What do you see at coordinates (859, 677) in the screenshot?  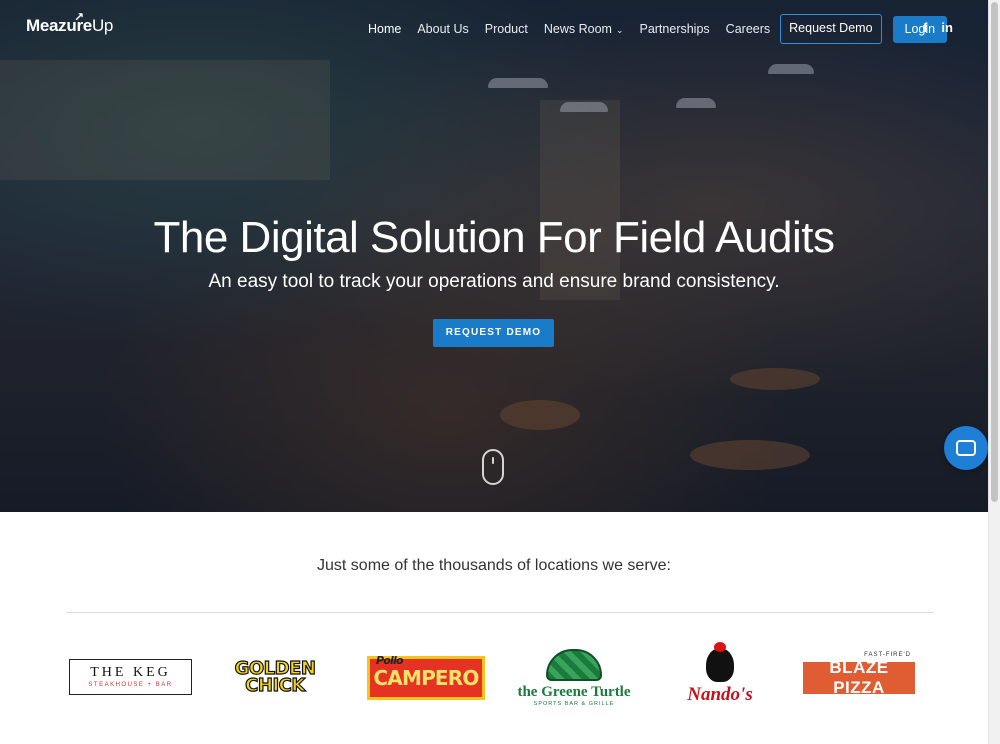 I see `logo-blaze-pizza-name: BLAZE PIZZA` at bounding box center [859, 677].